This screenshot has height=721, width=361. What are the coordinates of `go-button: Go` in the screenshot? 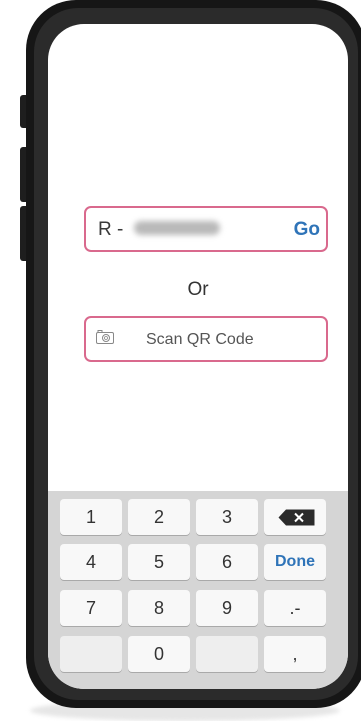 It's located at (307, 230).